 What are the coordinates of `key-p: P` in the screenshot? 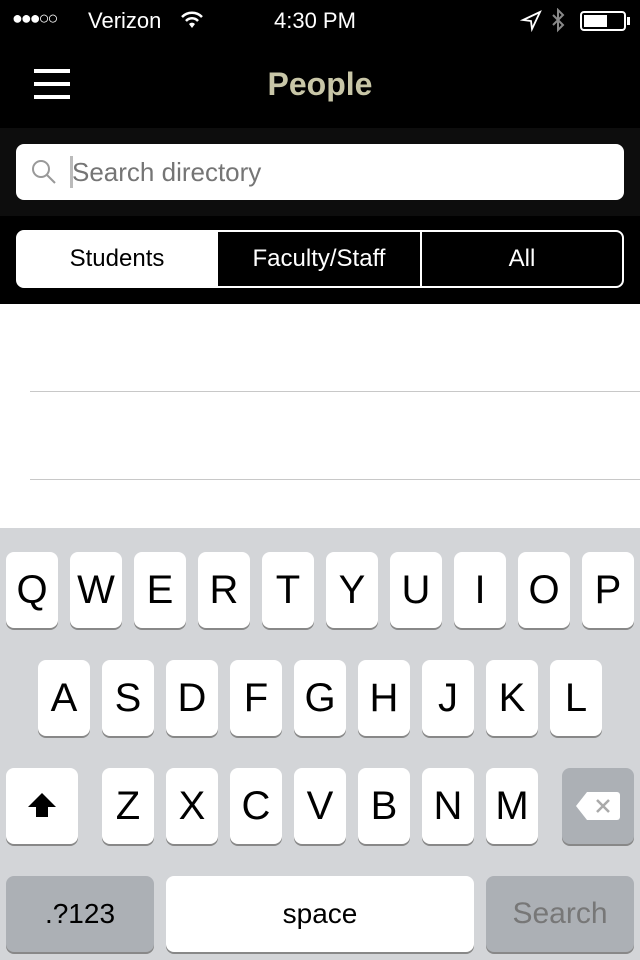 It's located at (608, 590).